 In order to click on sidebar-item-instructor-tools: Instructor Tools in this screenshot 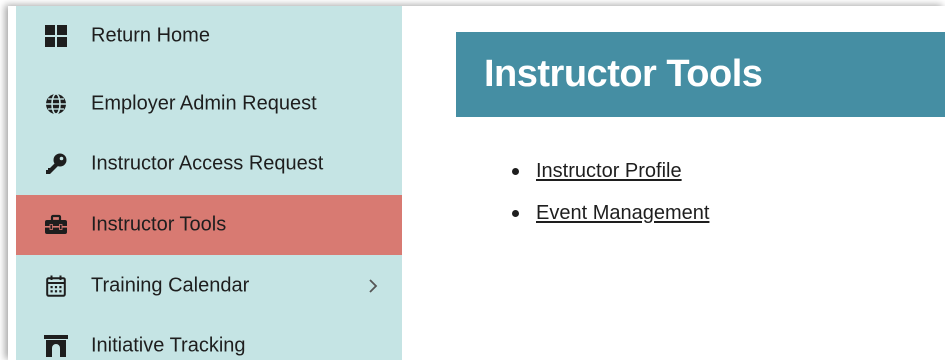, I will do `click(209, 225)`.